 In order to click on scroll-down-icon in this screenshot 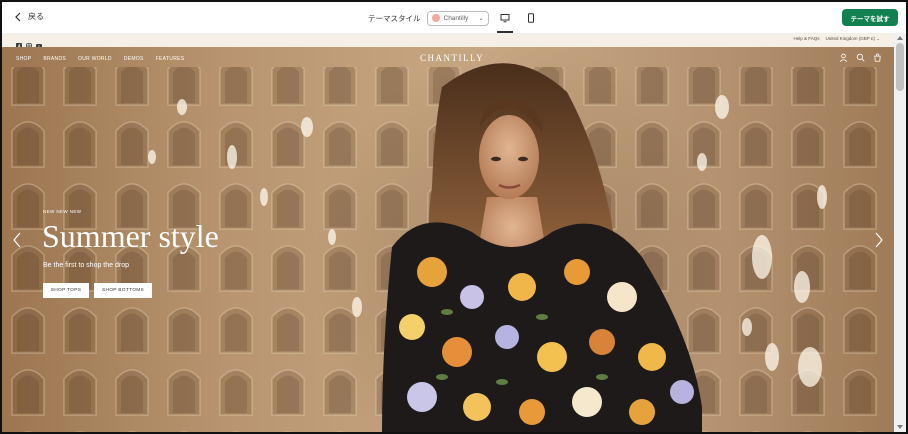, I will do `click(900, 427)`.